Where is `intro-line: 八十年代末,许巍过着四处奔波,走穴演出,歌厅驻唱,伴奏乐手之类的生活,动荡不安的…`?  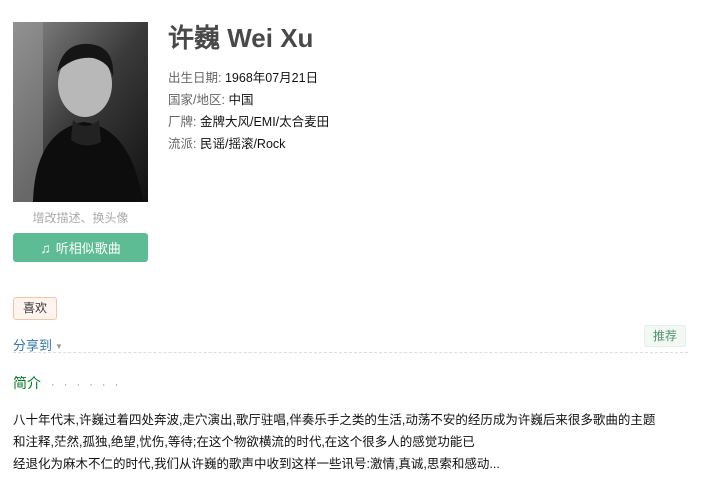
intro-line: 八十年代末,许巍过着四处奔波,走穴演出,歌厅驻唱,伴奏乐手之类的生活,动荡不安的… is located at coordinates (334, 420).